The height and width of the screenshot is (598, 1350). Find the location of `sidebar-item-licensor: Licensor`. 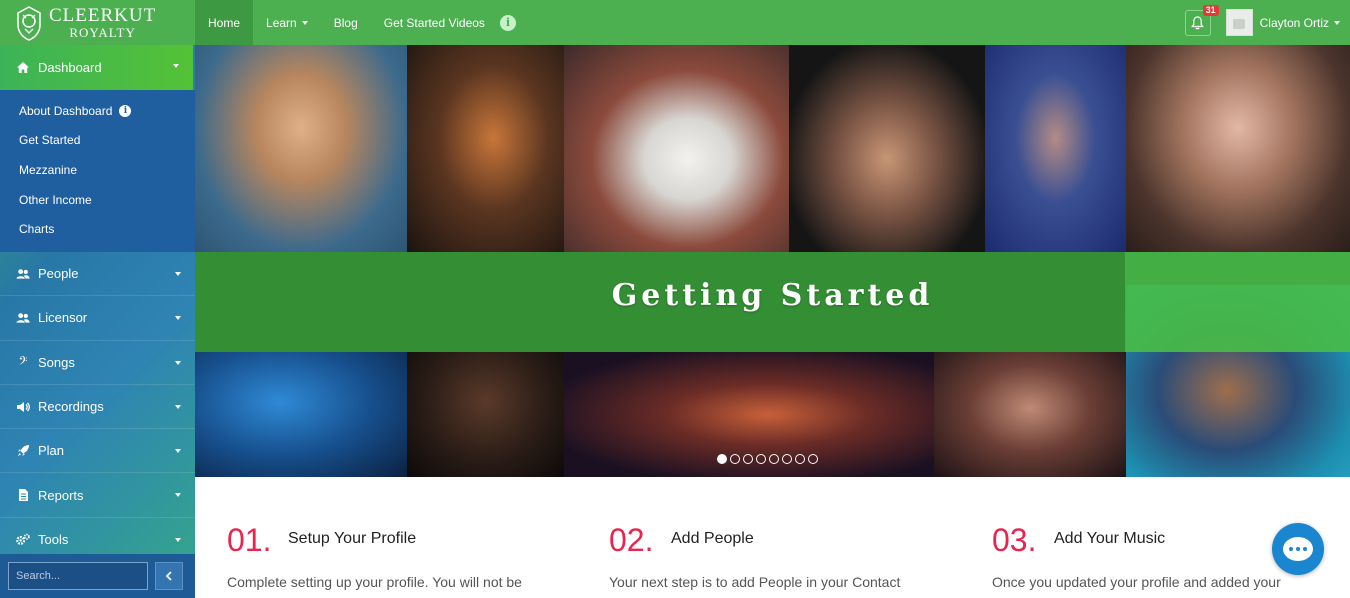

sidebar-item-licensor: Licensor is located at coordinates (97, 318).